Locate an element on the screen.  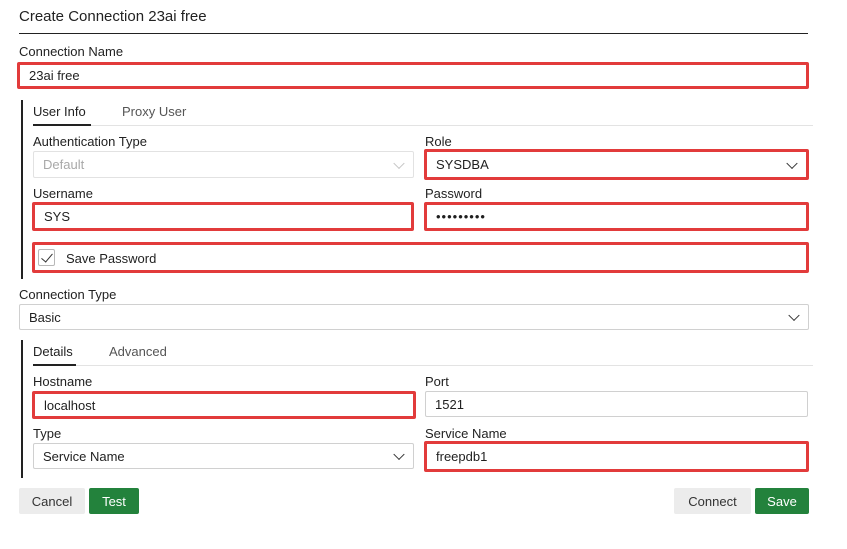
auth-type-select: Default is located at coordinates (223, 164).